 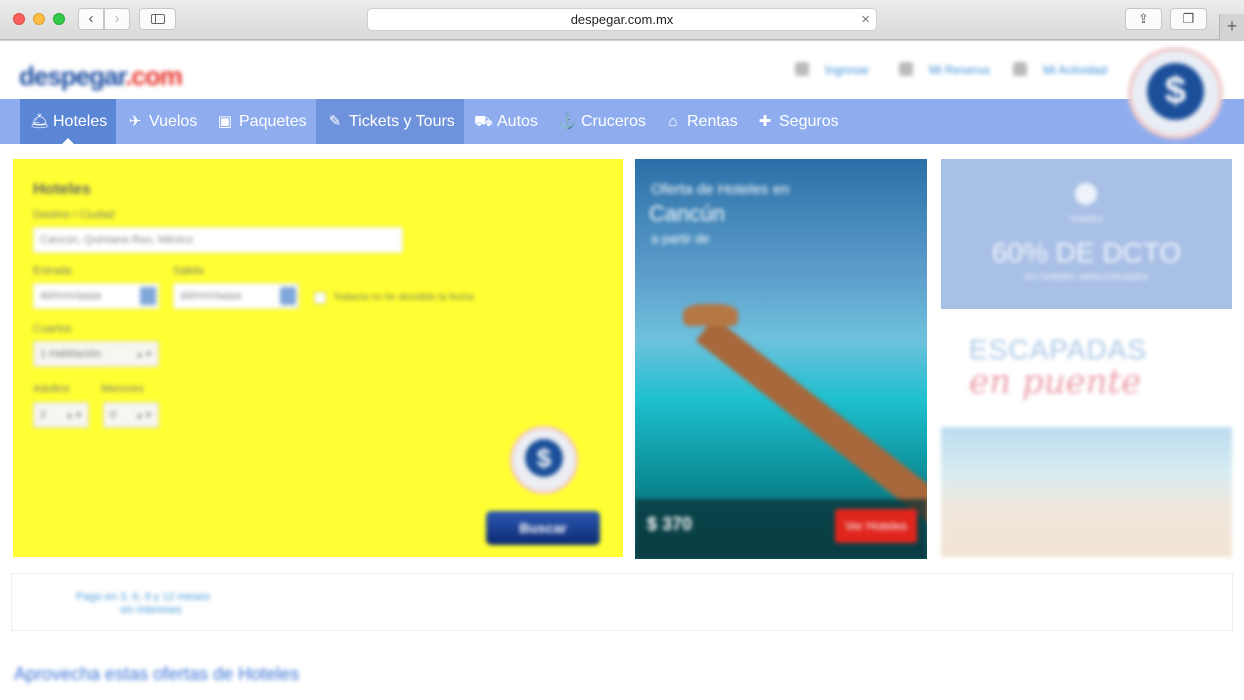 I want to click on address-bar: despegar.com.mx ×, so click(x=622, y=19).